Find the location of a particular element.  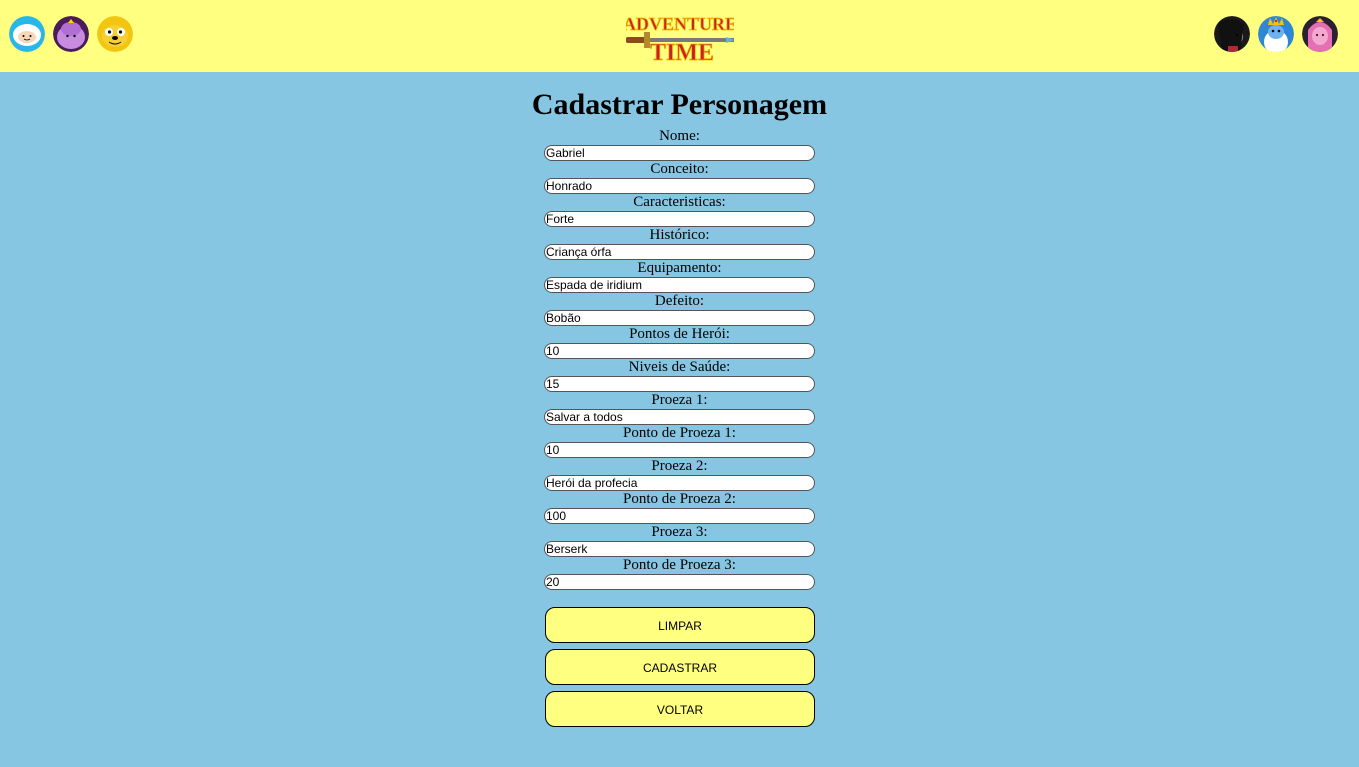

form-field: Histórico: is located at coordinates (679, 243).